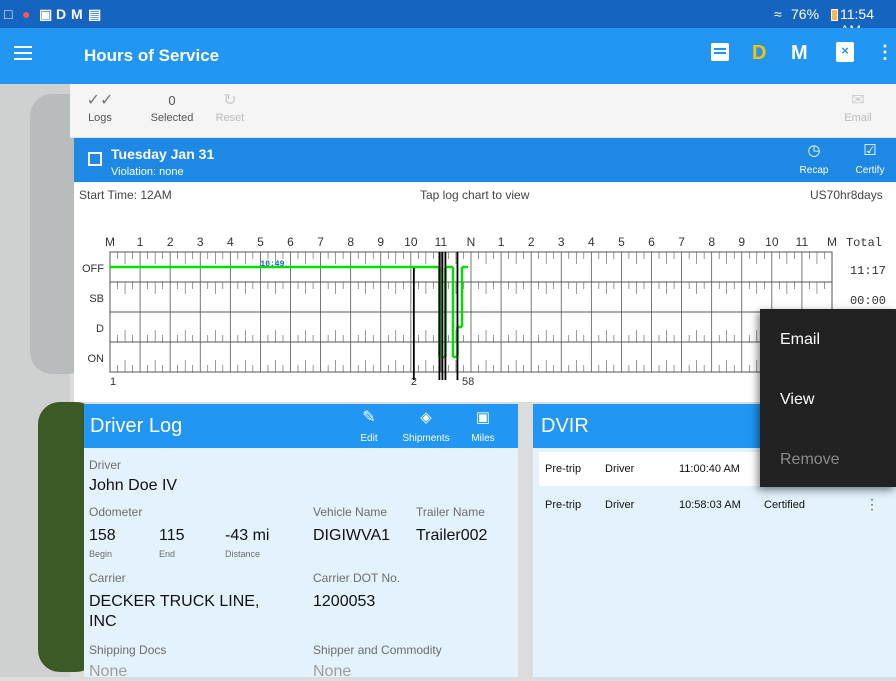  Describe the element at coordinates (133, 485) in the screenshot. I see `driver-value: John Doe IV` at that location.